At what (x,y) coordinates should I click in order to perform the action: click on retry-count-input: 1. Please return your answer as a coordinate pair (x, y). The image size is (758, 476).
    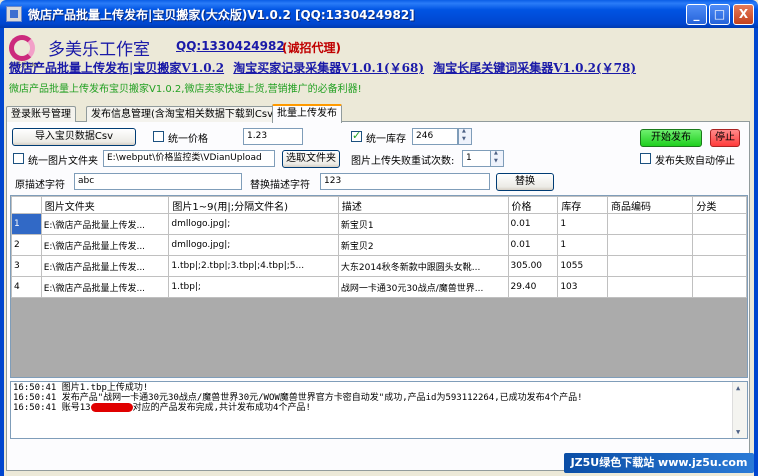
    Looking at the image, I should click on (477, 158).